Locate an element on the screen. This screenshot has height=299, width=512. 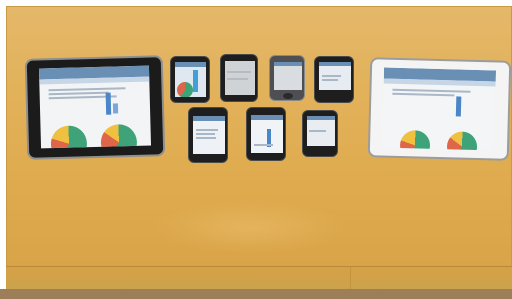
tablet-black is located at coordinates (95, 107).